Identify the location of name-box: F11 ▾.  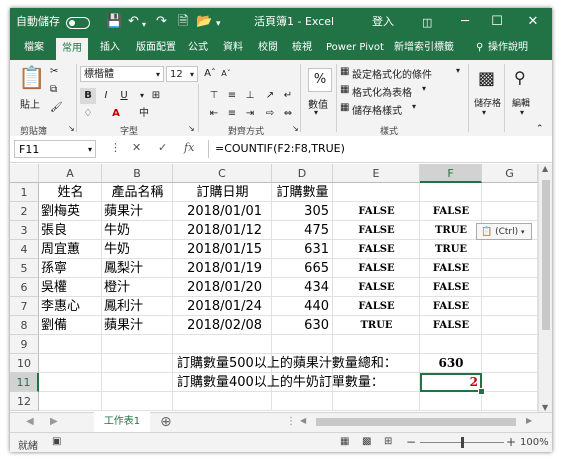
(55, 149).